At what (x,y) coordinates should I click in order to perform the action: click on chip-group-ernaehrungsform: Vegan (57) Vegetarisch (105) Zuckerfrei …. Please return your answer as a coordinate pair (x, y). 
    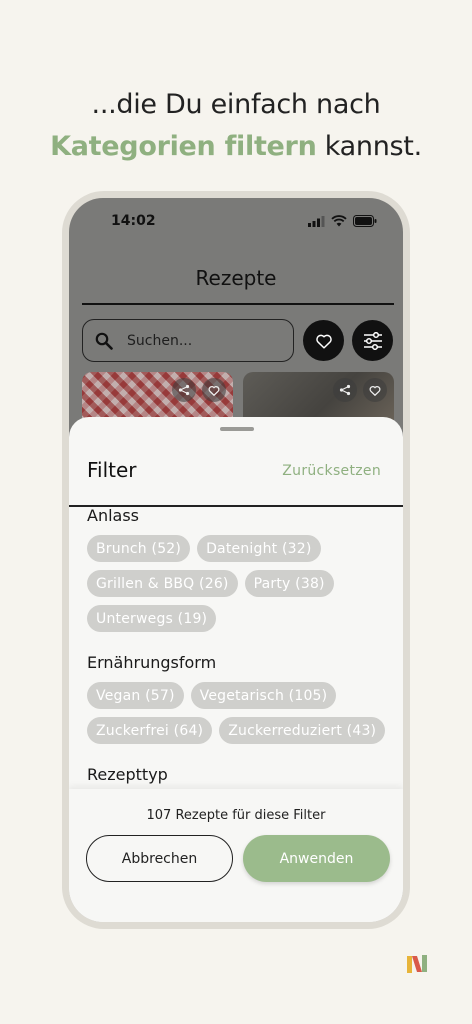
    Looking at the image, I should click on (239, 713).